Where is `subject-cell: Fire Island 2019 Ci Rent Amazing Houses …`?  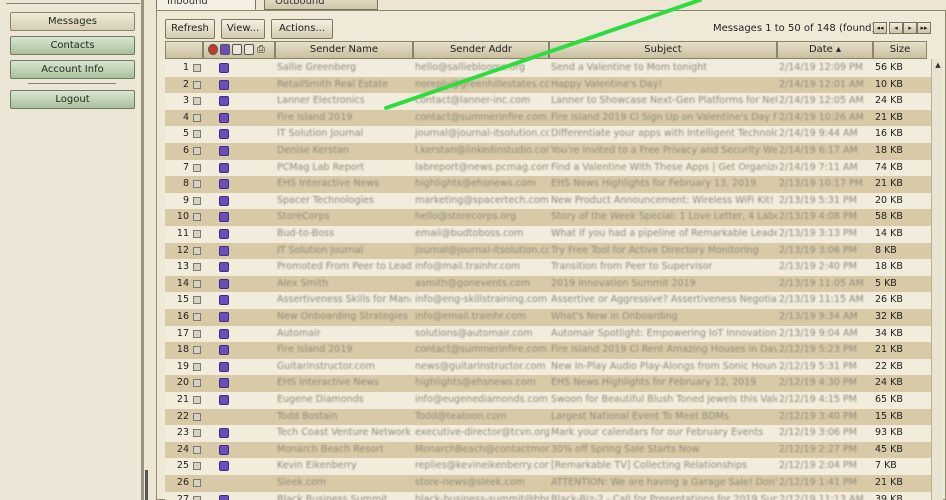
subject-cell: Fire Island 2019 Ci Rent Amazing Houses … is located at coordinates (664, 350).